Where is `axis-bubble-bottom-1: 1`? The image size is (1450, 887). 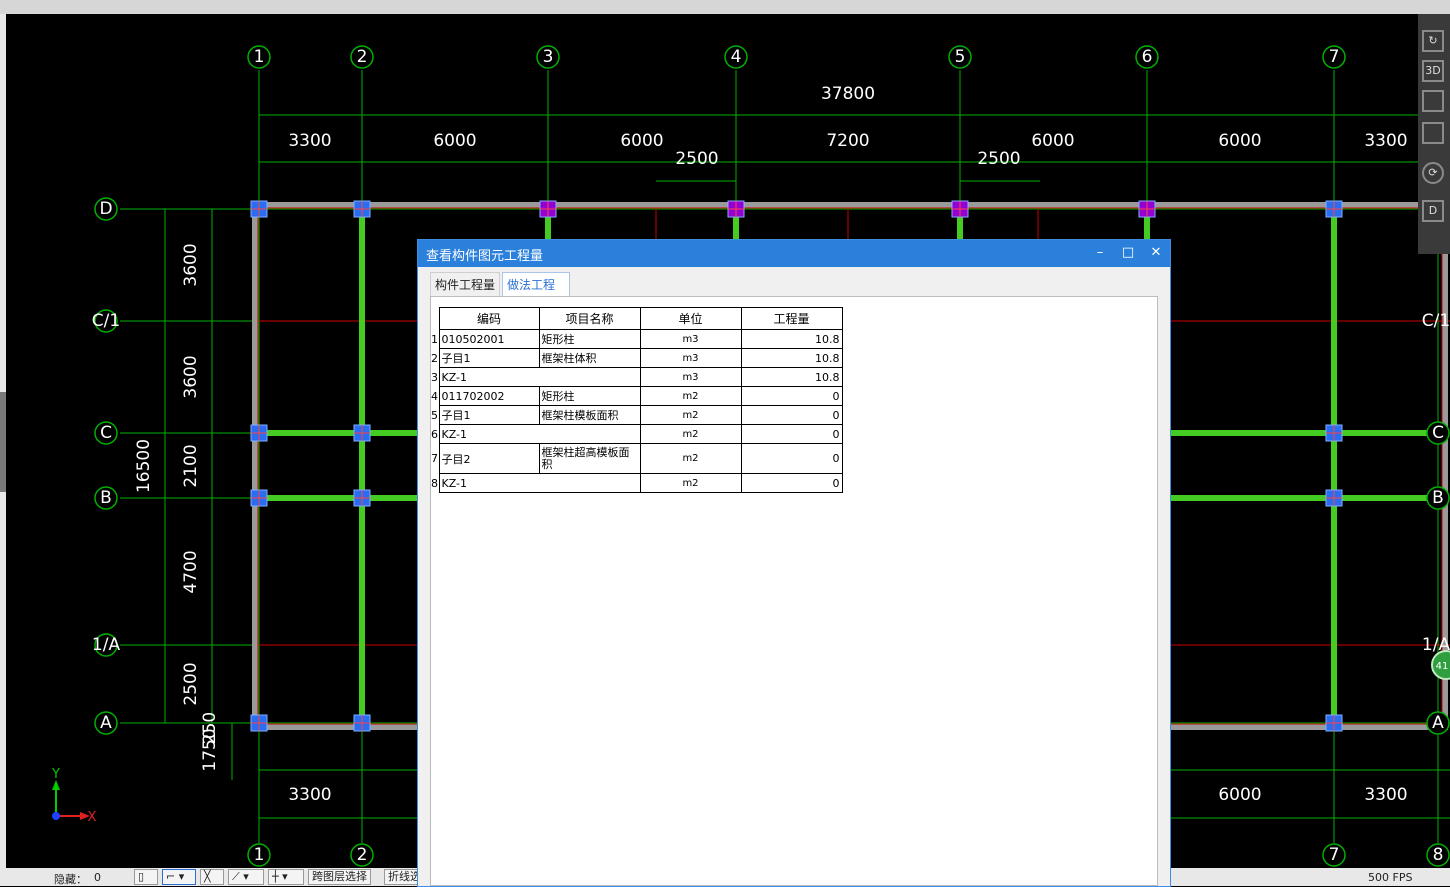 axis-bubble-bottom-1: 1 is located at coordinates (259, 855).